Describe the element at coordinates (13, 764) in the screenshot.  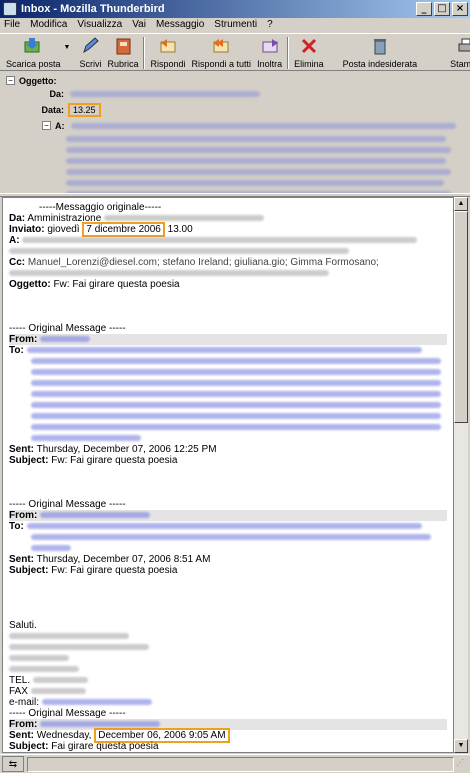
I see `online-status-icon: ⇆` at that location.